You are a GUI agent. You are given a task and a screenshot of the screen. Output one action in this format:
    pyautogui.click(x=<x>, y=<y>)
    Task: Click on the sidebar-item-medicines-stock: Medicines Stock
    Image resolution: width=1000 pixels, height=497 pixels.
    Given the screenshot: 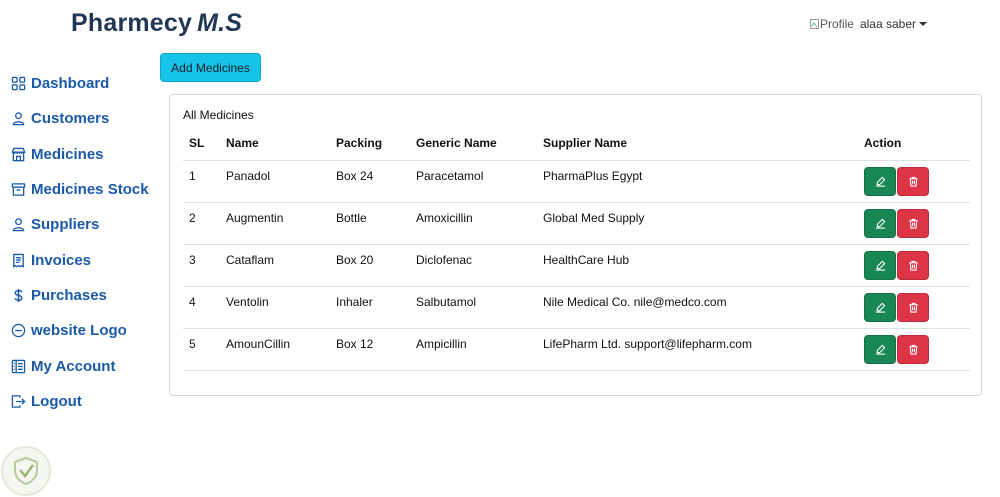 What is the action you would take?
    pyautogui.click(x=85, y=189)
    